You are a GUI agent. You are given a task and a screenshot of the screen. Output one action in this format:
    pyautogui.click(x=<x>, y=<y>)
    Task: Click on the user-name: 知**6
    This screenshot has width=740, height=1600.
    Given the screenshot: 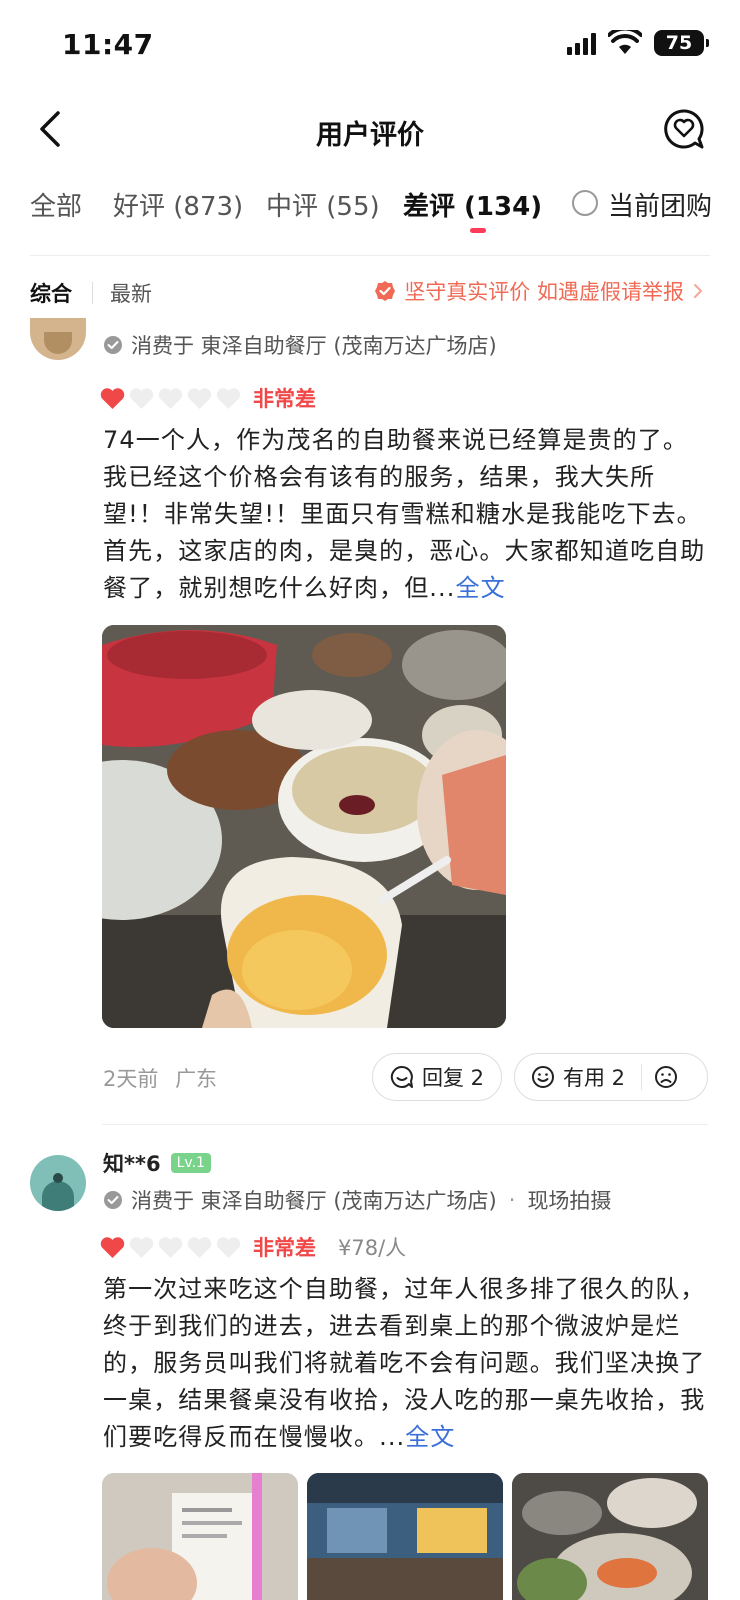 What is the action you would take?
    pyautogui.click(x=132, y=1163)
    